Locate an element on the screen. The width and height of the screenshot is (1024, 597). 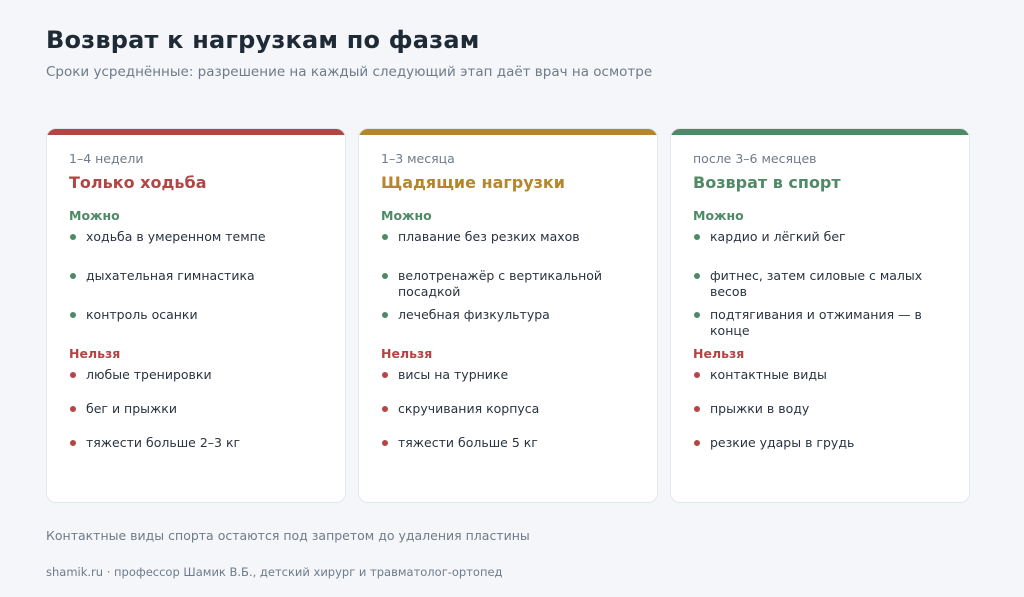
phase-term: 1–3 месяца is located at coordinates (418, 158).